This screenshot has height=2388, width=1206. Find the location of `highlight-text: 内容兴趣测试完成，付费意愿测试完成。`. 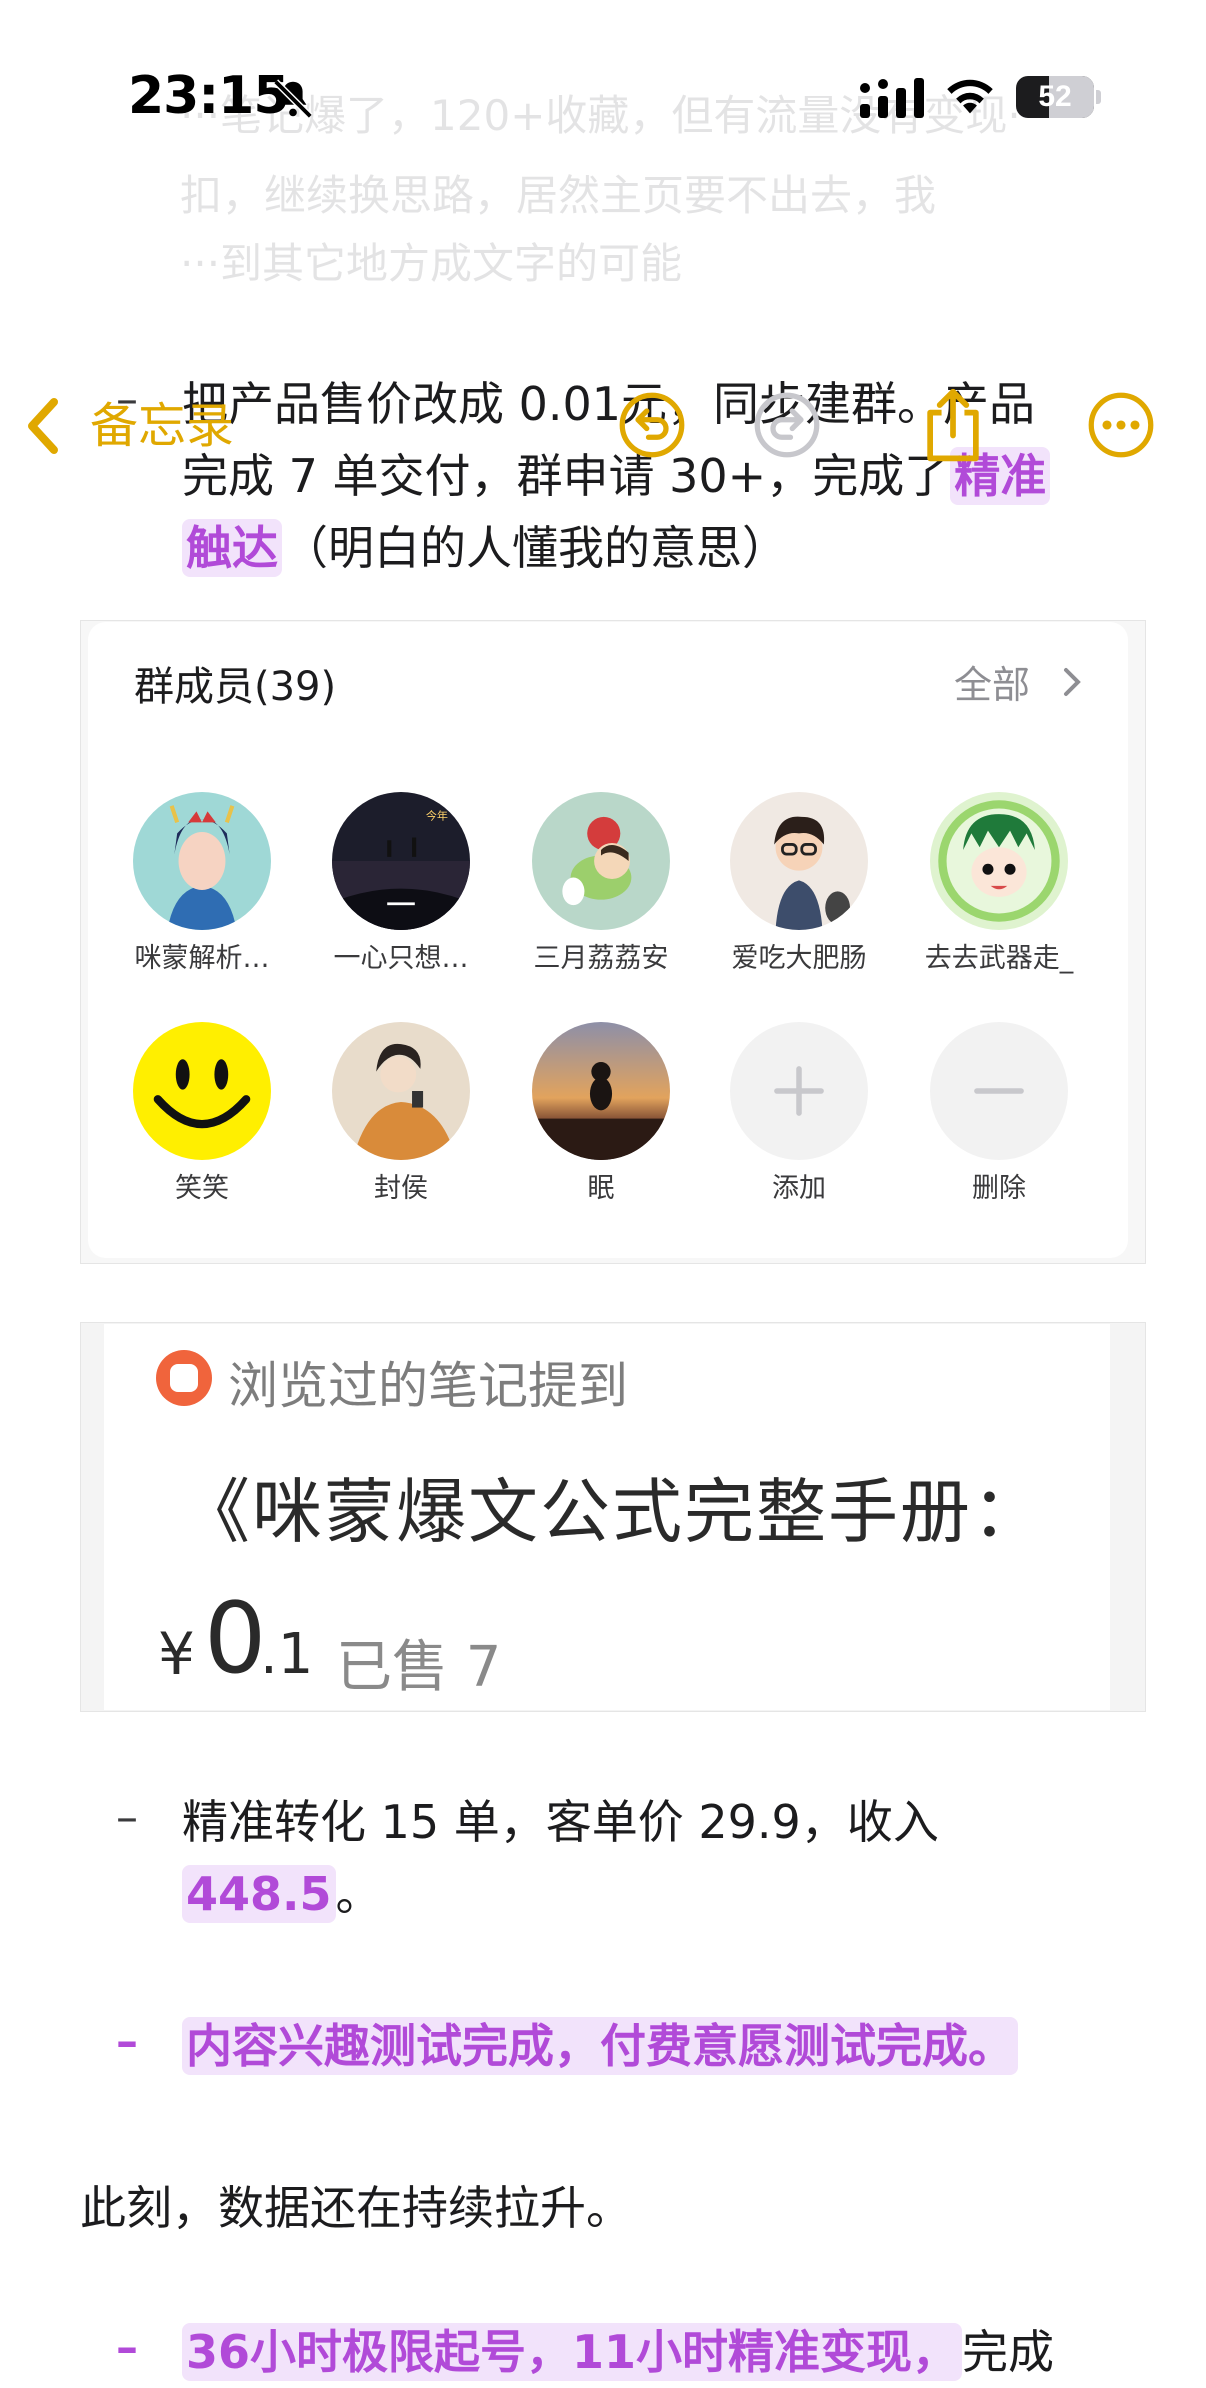

highlight-text: 内容兴趣测试完成，付费意愿测试完成。 is located at coordinates (600, 2046).